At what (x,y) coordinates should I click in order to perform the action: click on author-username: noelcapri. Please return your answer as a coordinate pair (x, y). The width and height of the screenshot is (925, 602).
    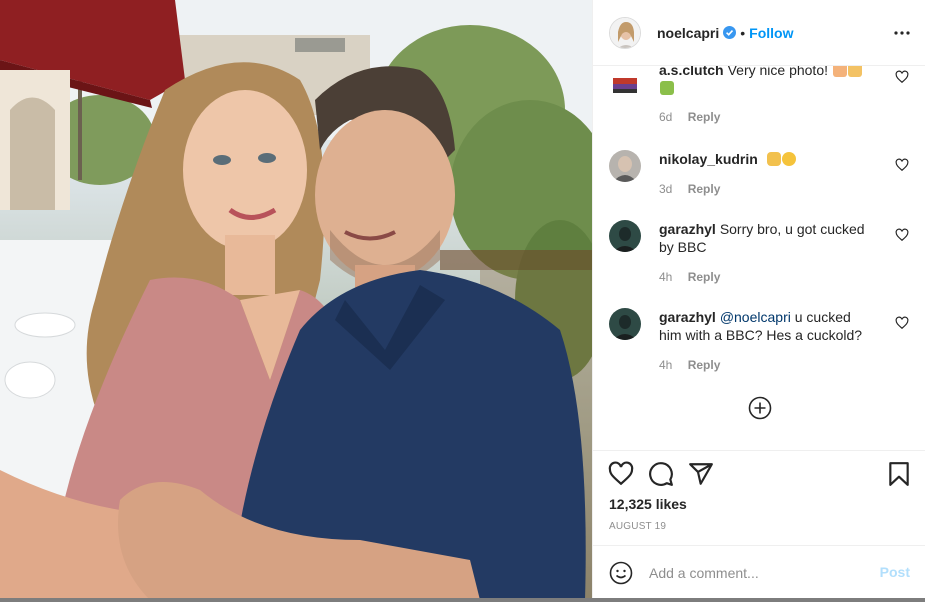
    Looking at the image, I should click on (688, 33).